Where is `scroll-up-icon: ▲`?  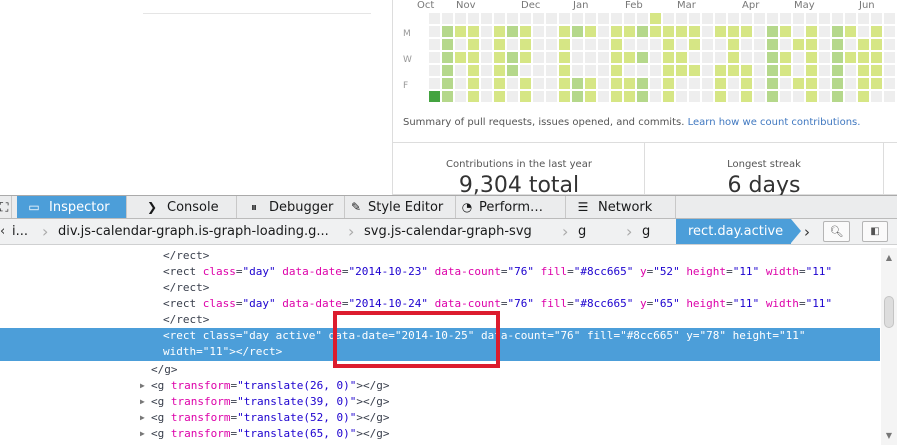 scroll-up-icon: ▲ is located at coordinates (889, 257).